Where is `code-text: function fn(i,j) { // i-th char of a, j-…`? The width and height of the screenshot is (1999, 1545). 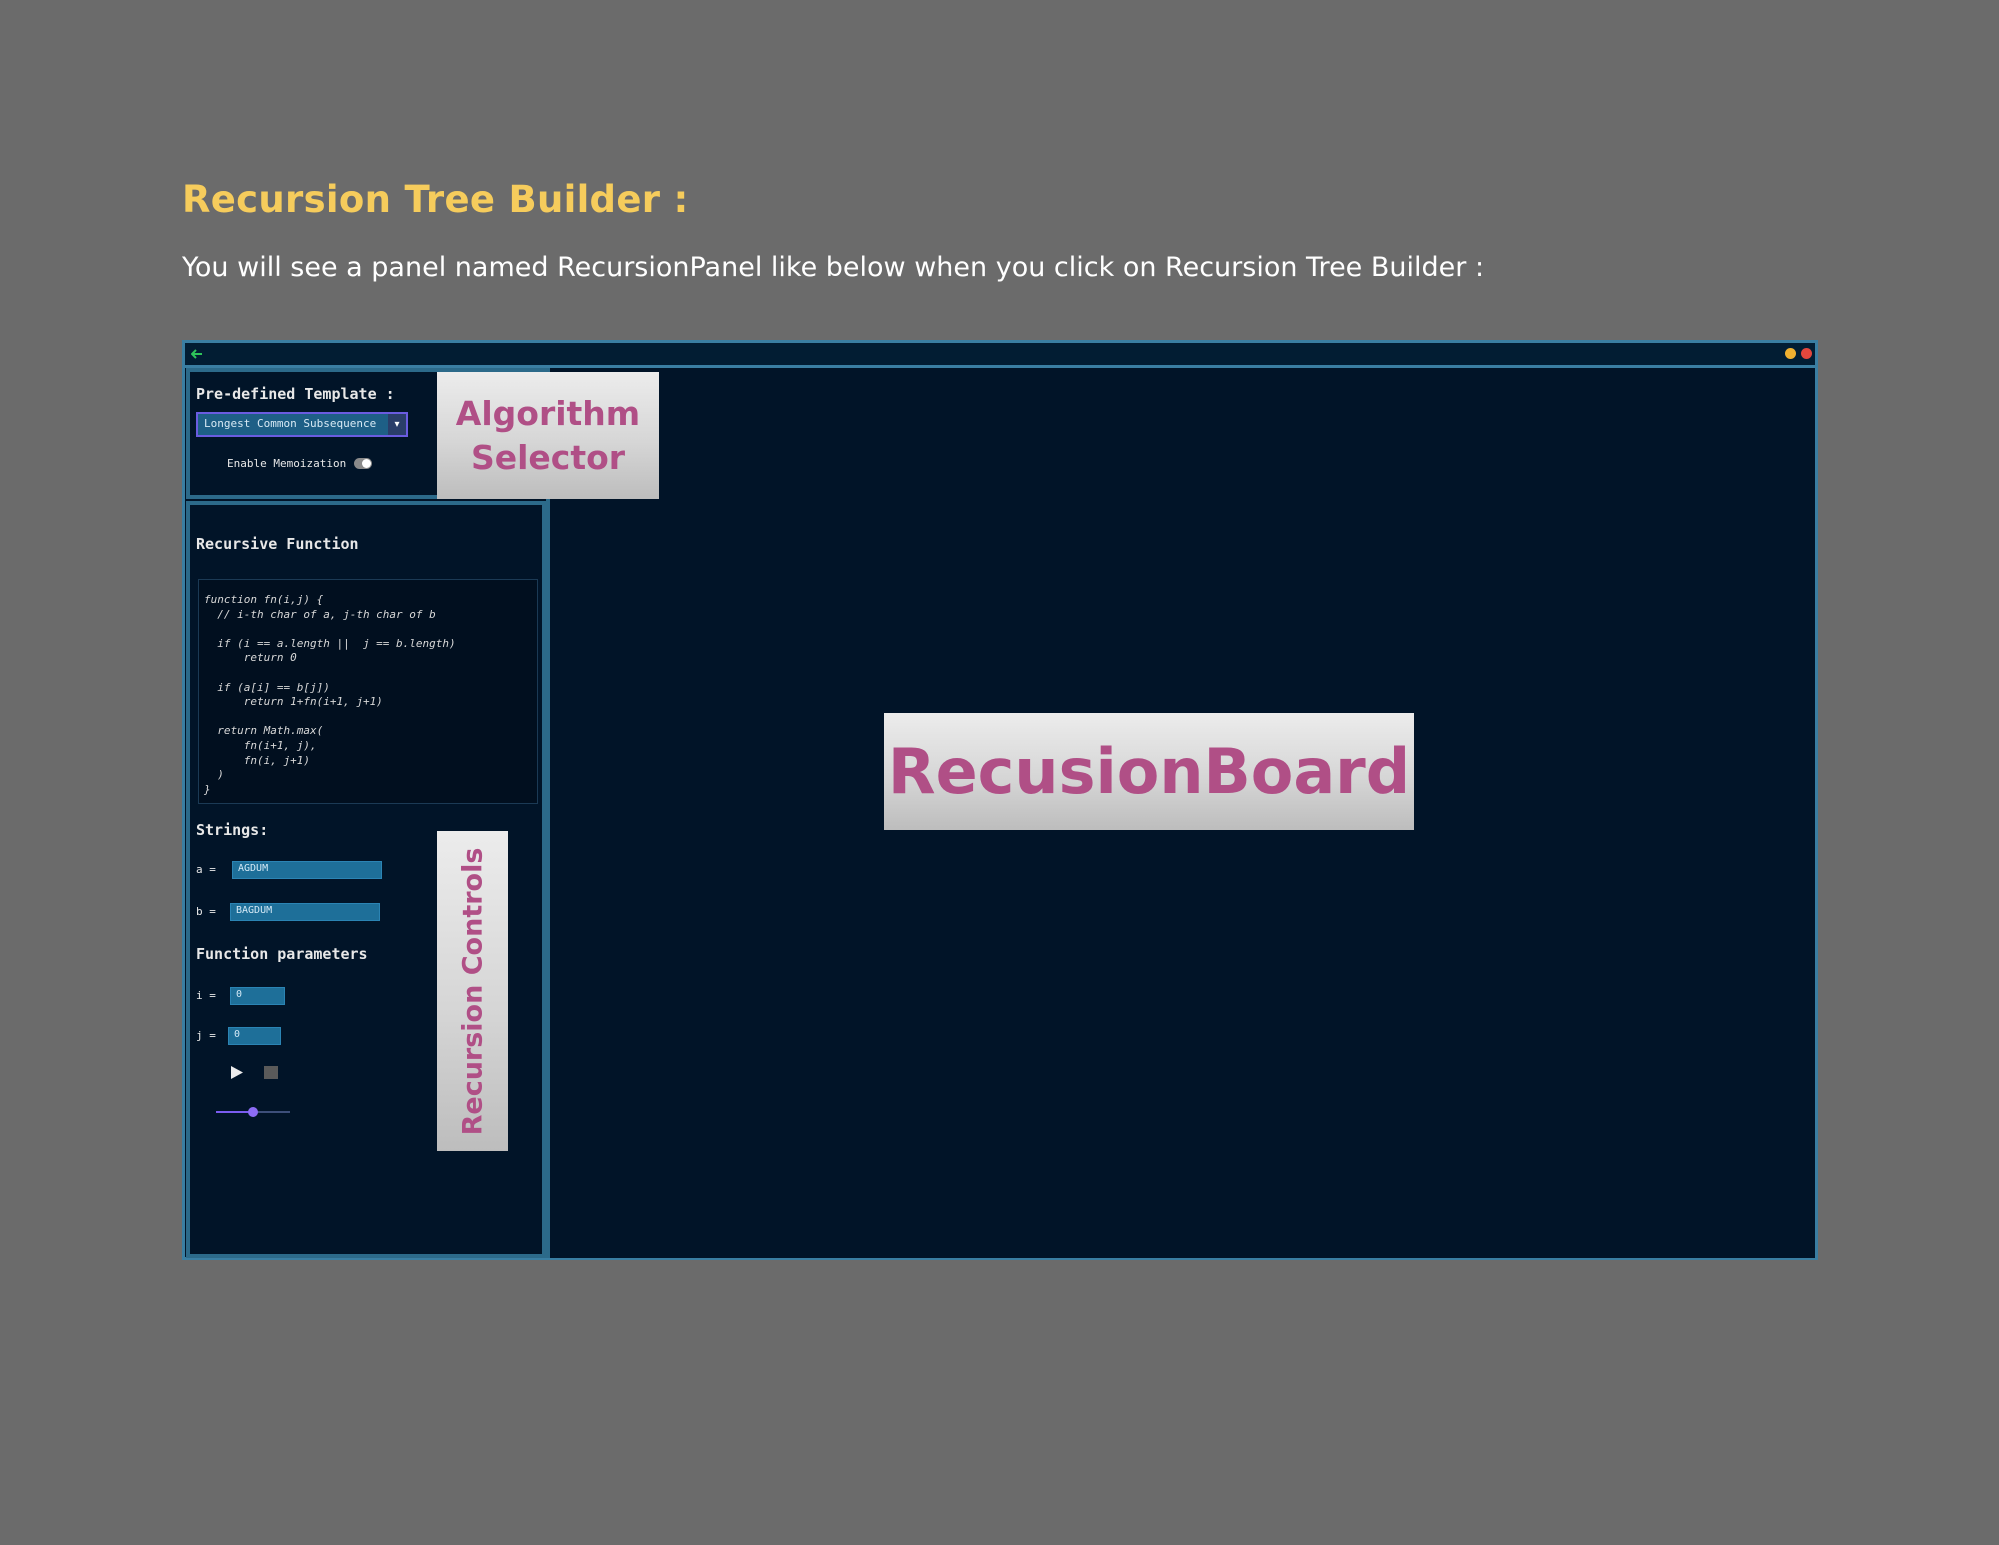
code-text: function fn(i,j) { // i-th char of a, j-… is located at coordinates (330, 694).